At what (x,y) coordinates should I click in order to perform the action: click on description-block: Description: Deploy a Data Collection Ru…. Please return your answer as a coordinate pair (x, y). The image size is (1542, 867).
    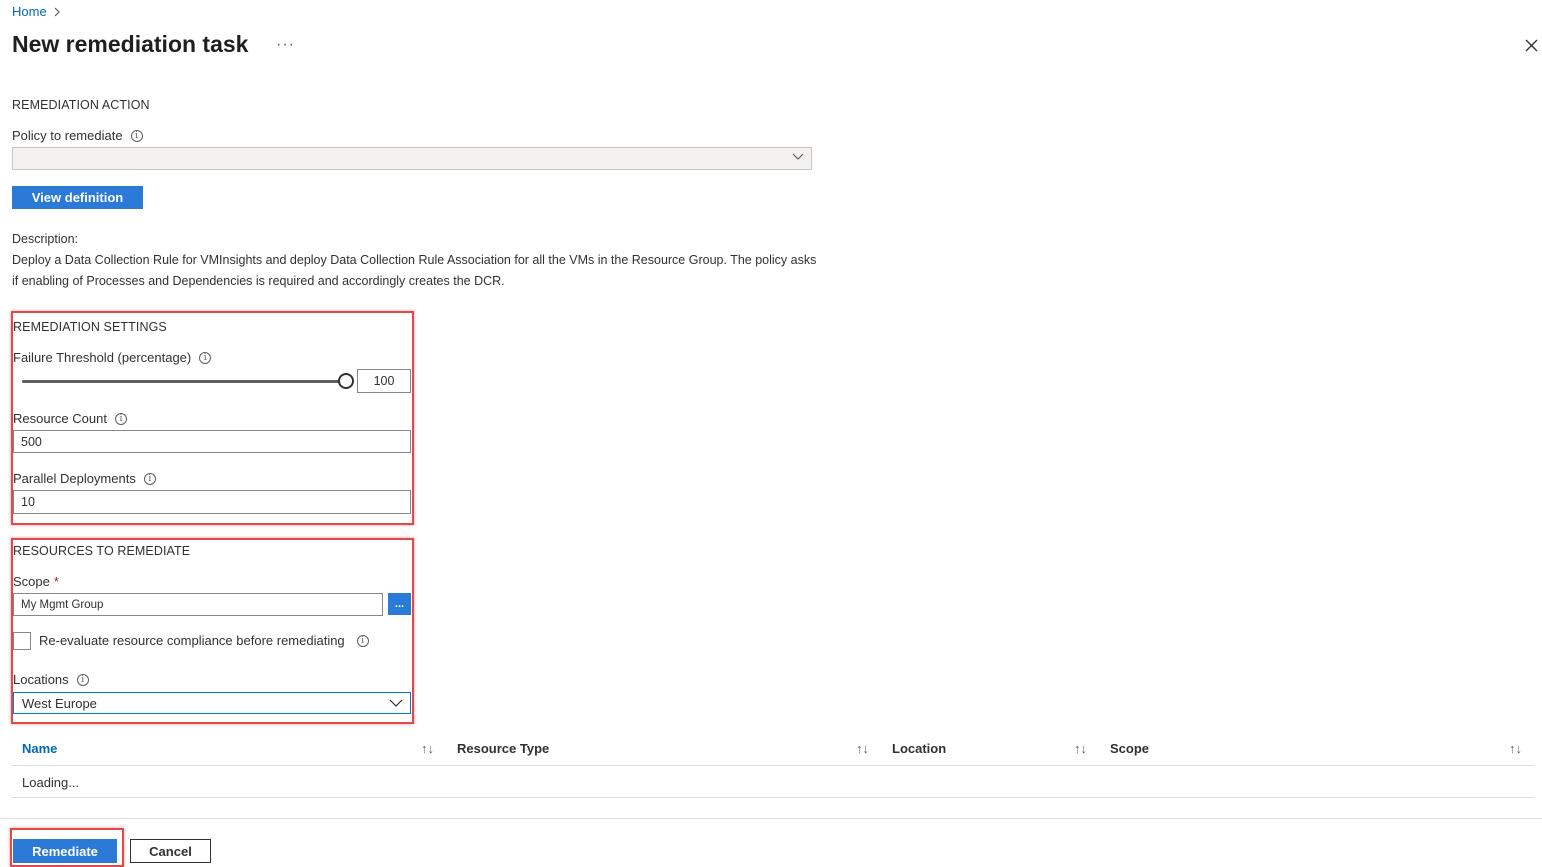
    Looking at the image, I should click on (417, 260).